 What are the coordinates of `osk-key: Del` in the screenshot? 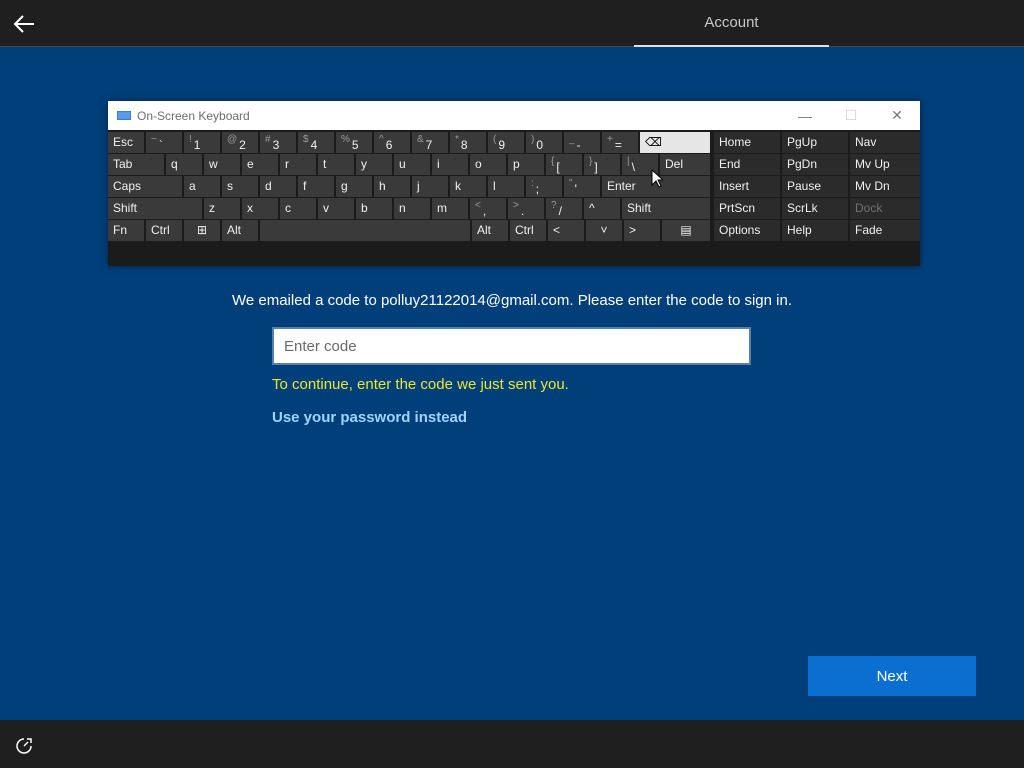 It's located at (685, 164).